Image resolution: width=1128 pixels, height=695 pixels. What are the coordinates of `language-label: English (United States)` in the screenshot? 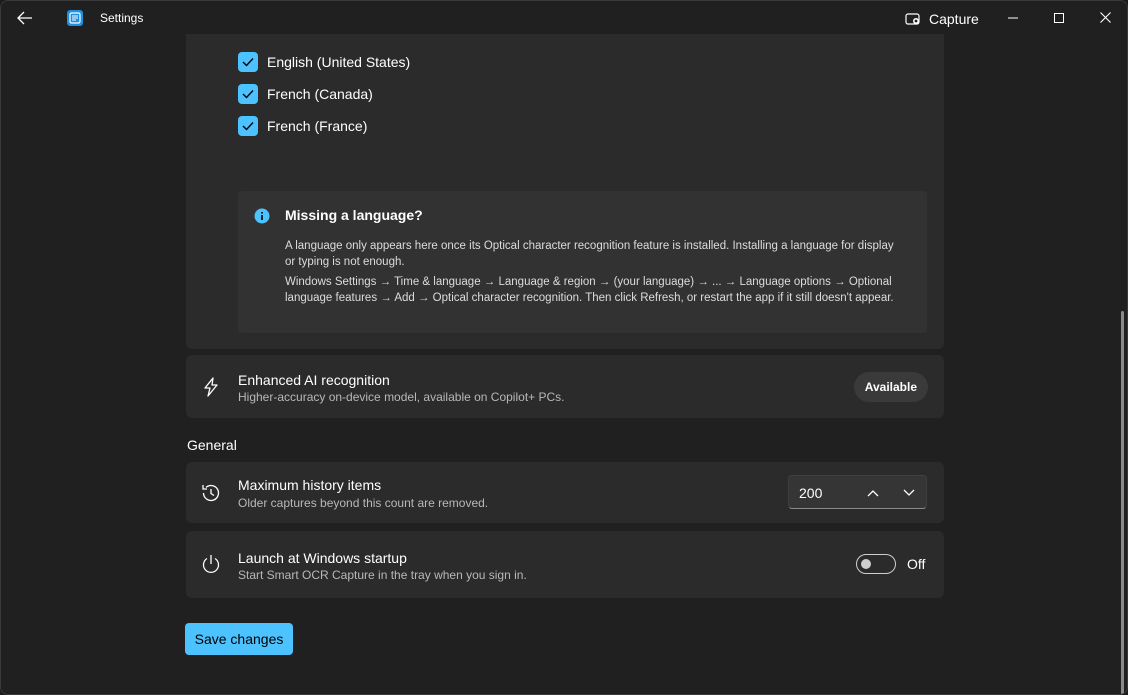 It's located at (339, 62).